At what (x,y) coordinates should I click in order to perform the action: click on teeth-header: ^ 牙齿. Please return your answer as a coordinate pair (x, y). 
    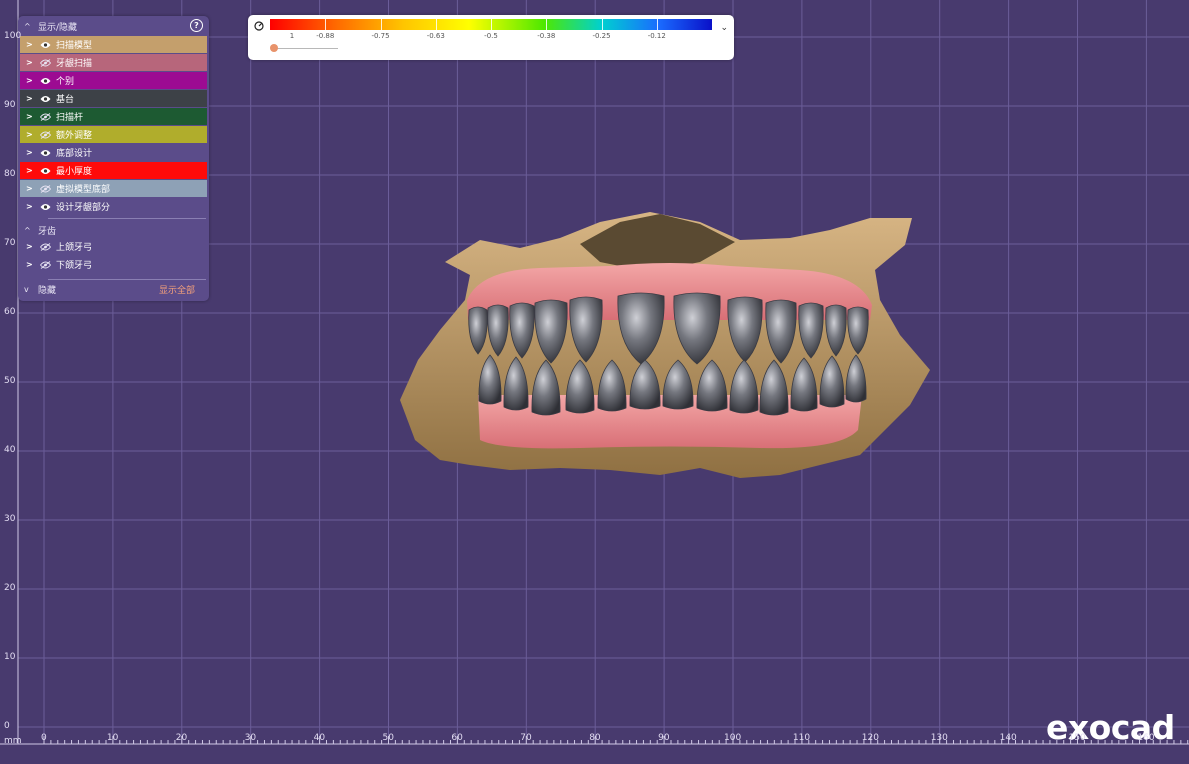
    Looking at the image, I should click on (113, 230).